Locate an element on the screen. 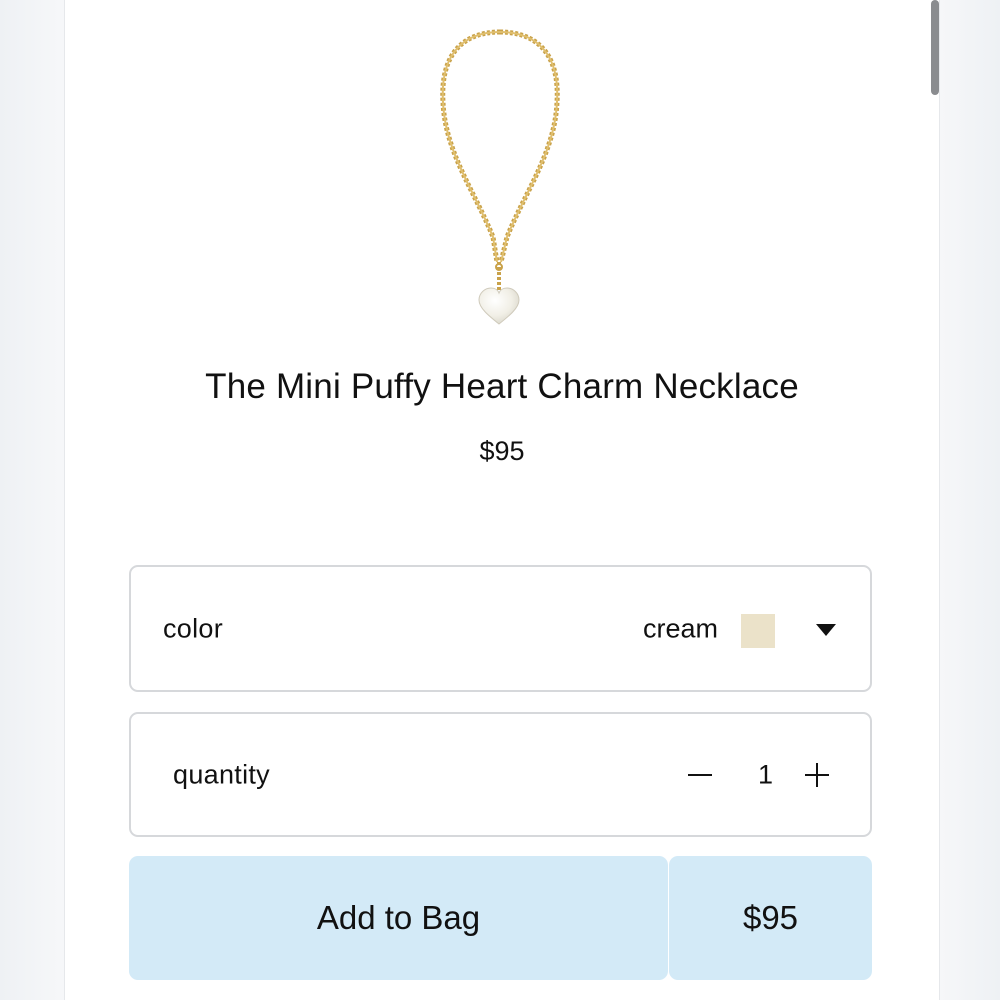 The width and height of the screenshot is (1000, 1000). color-swatch is located at coordinates (758, 631).